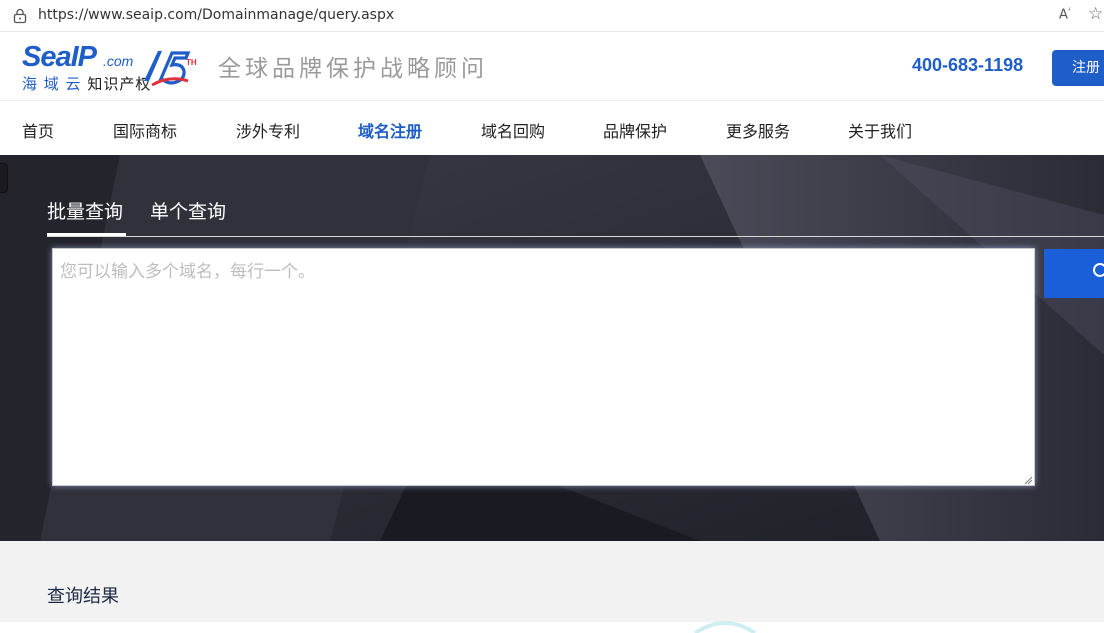  Describe the element at coordinates (758, 130) in the screenshot. I see `nav-item-more-services: 更多服务` at that location.